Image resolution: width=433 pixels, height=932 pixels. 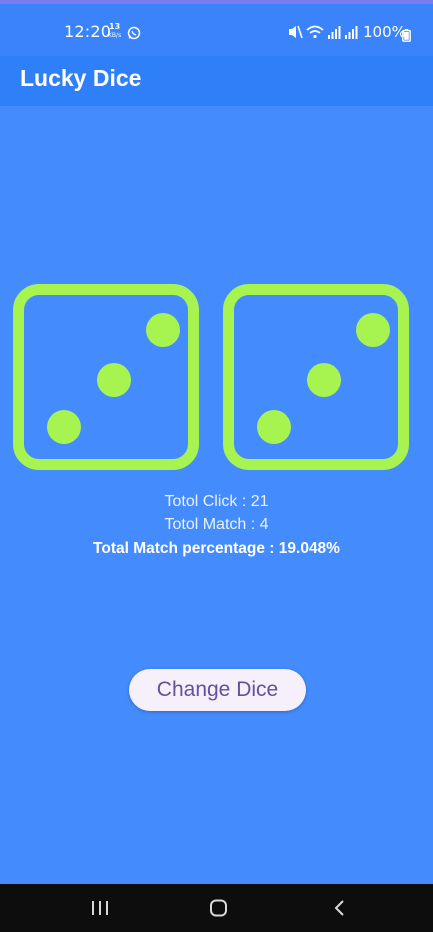 What do you see at coordinates (315, 32) in the screenshot?
I see `wifi-icon` at bounding box center [315, 32].